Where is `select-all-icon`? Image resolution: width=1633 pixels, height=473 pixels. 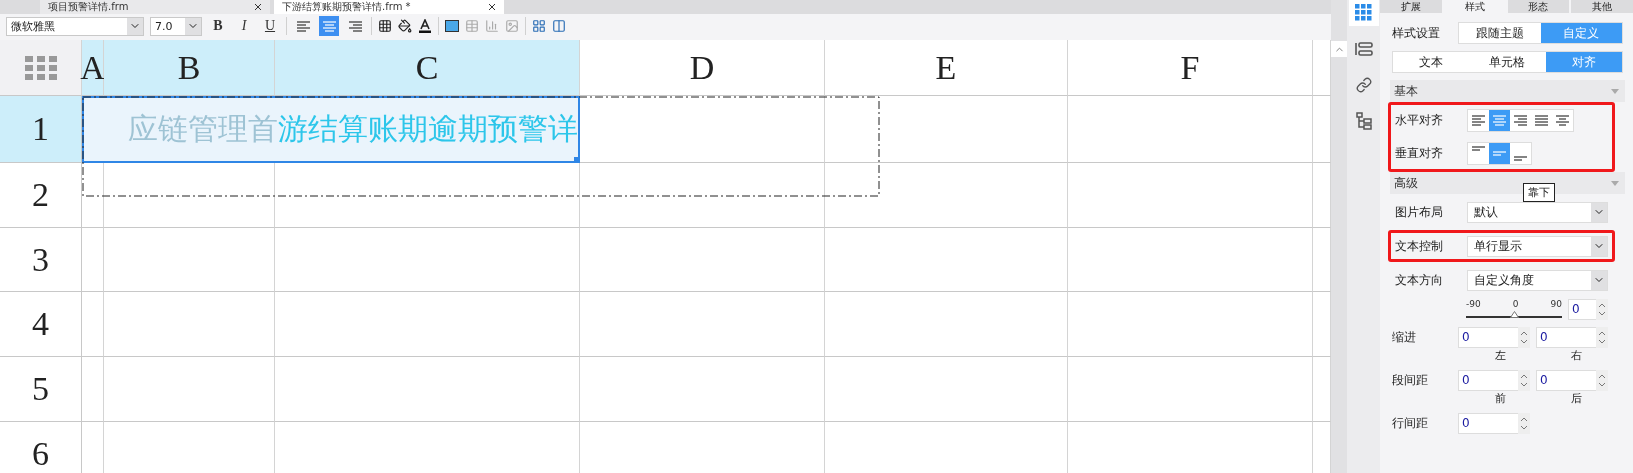
select-all-icon is located at coordinates (40, 67).